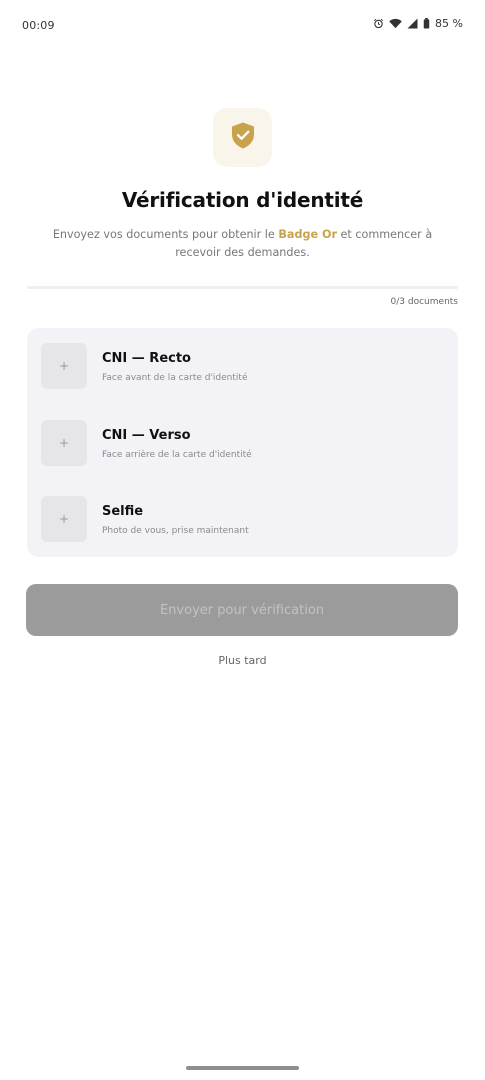  I want to click on document-description: Face avant de la carte d'identité, so click(175, 378).